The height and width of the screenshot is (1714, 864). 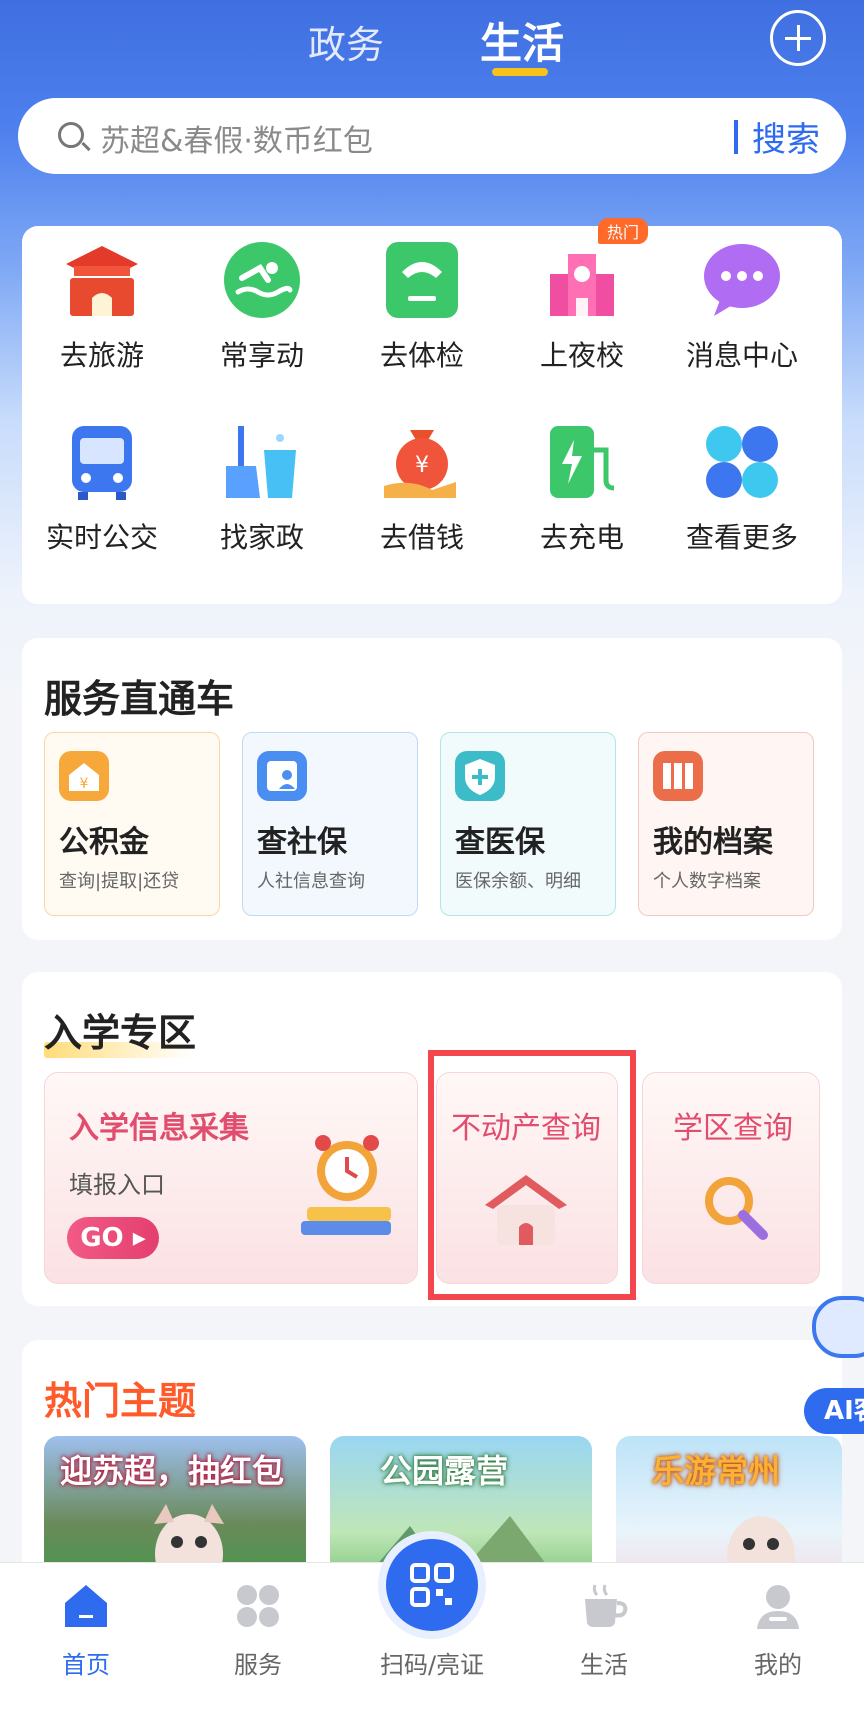 I want to click on quick-item-bus: 实时公交, so click(x=102, y=483).